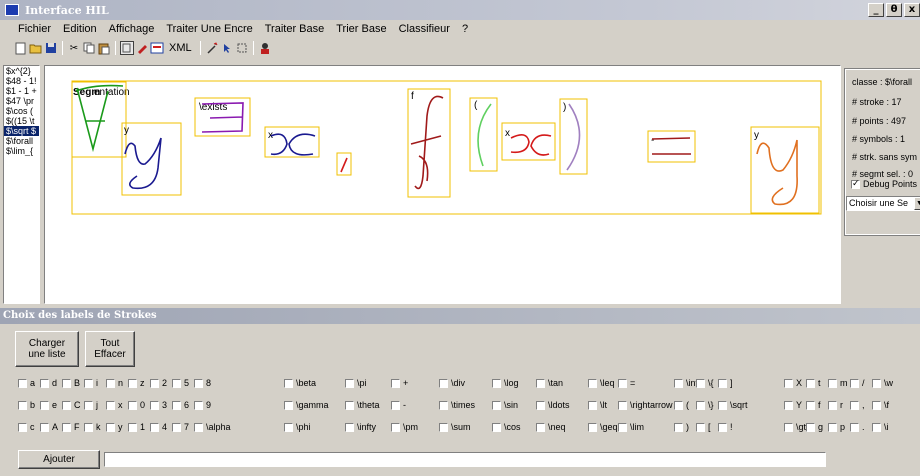  Describe the element at coordinates (857, 405) in the screenshot. I see `label-checkbox: ,` at that location.